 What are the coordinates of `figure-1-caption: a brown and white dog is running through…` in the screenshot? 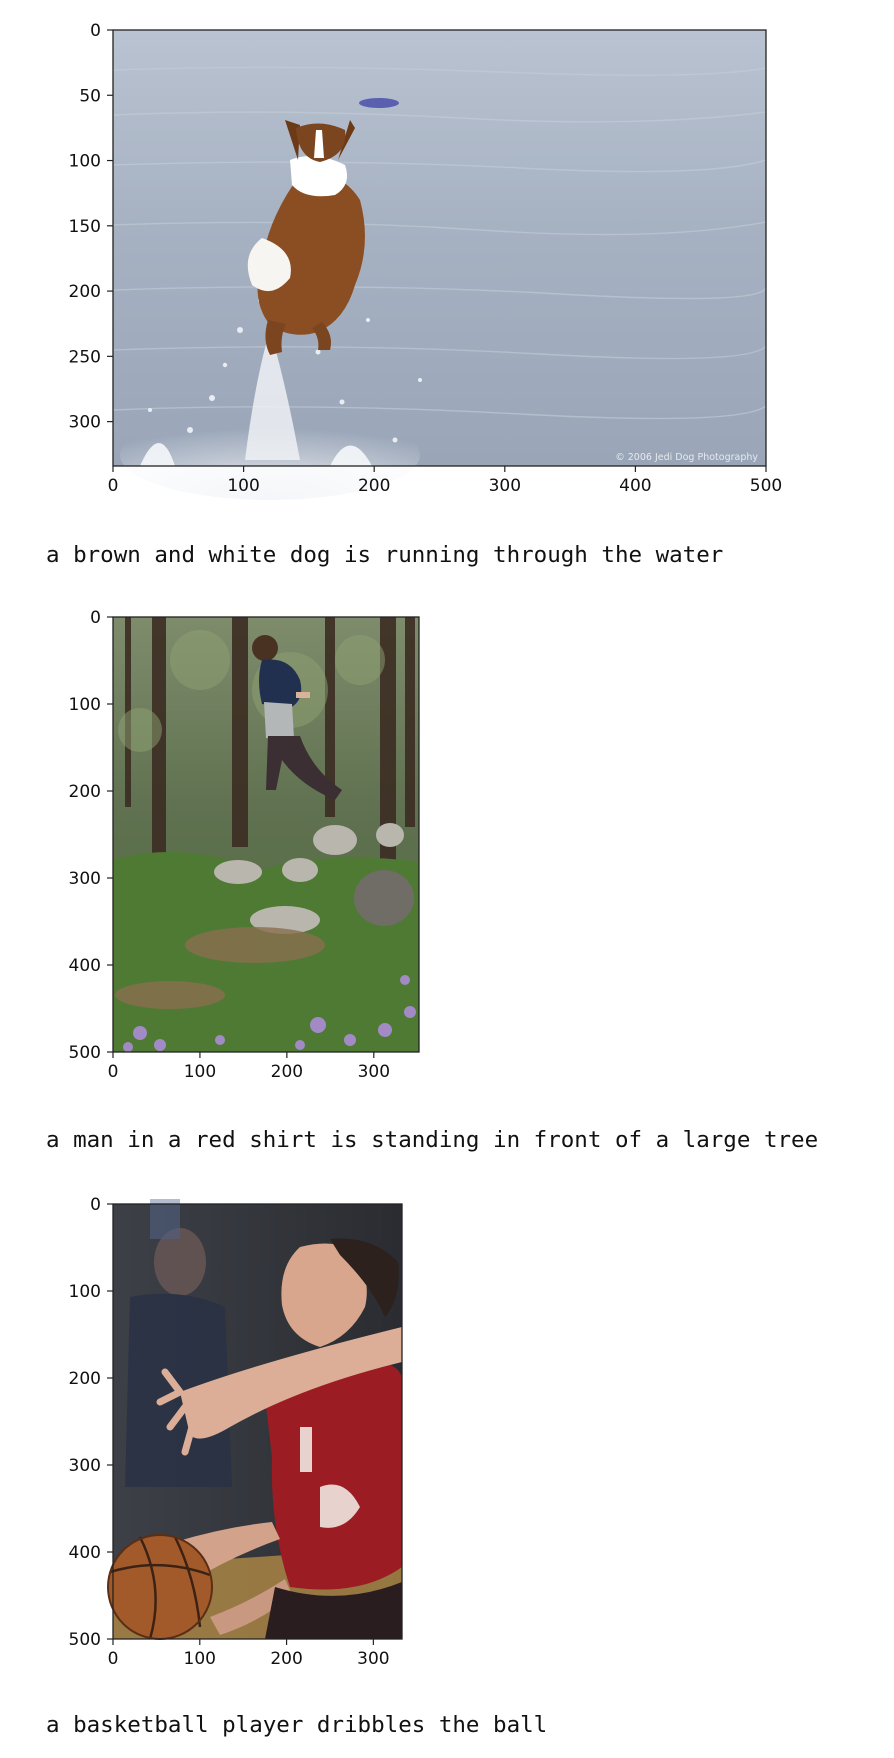 It's located at (385, 555).